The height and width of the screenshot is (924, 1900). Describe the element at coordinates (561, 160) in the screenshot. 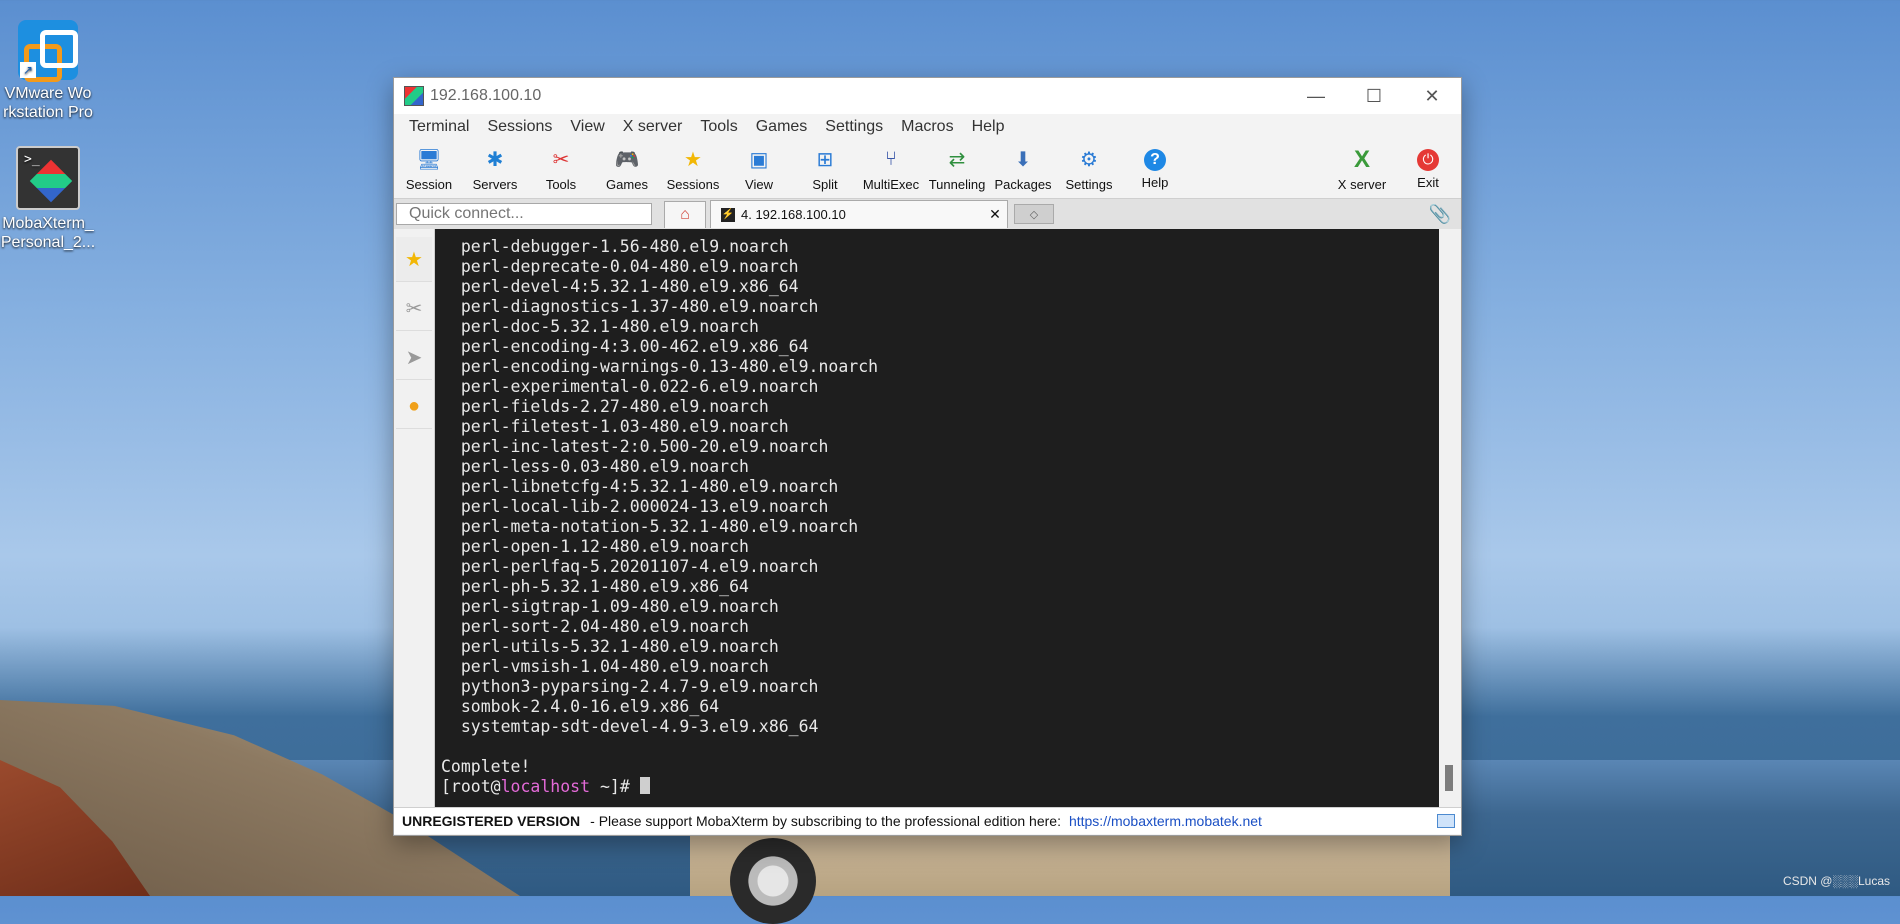

I see `tools-icon: ✂` at that location.